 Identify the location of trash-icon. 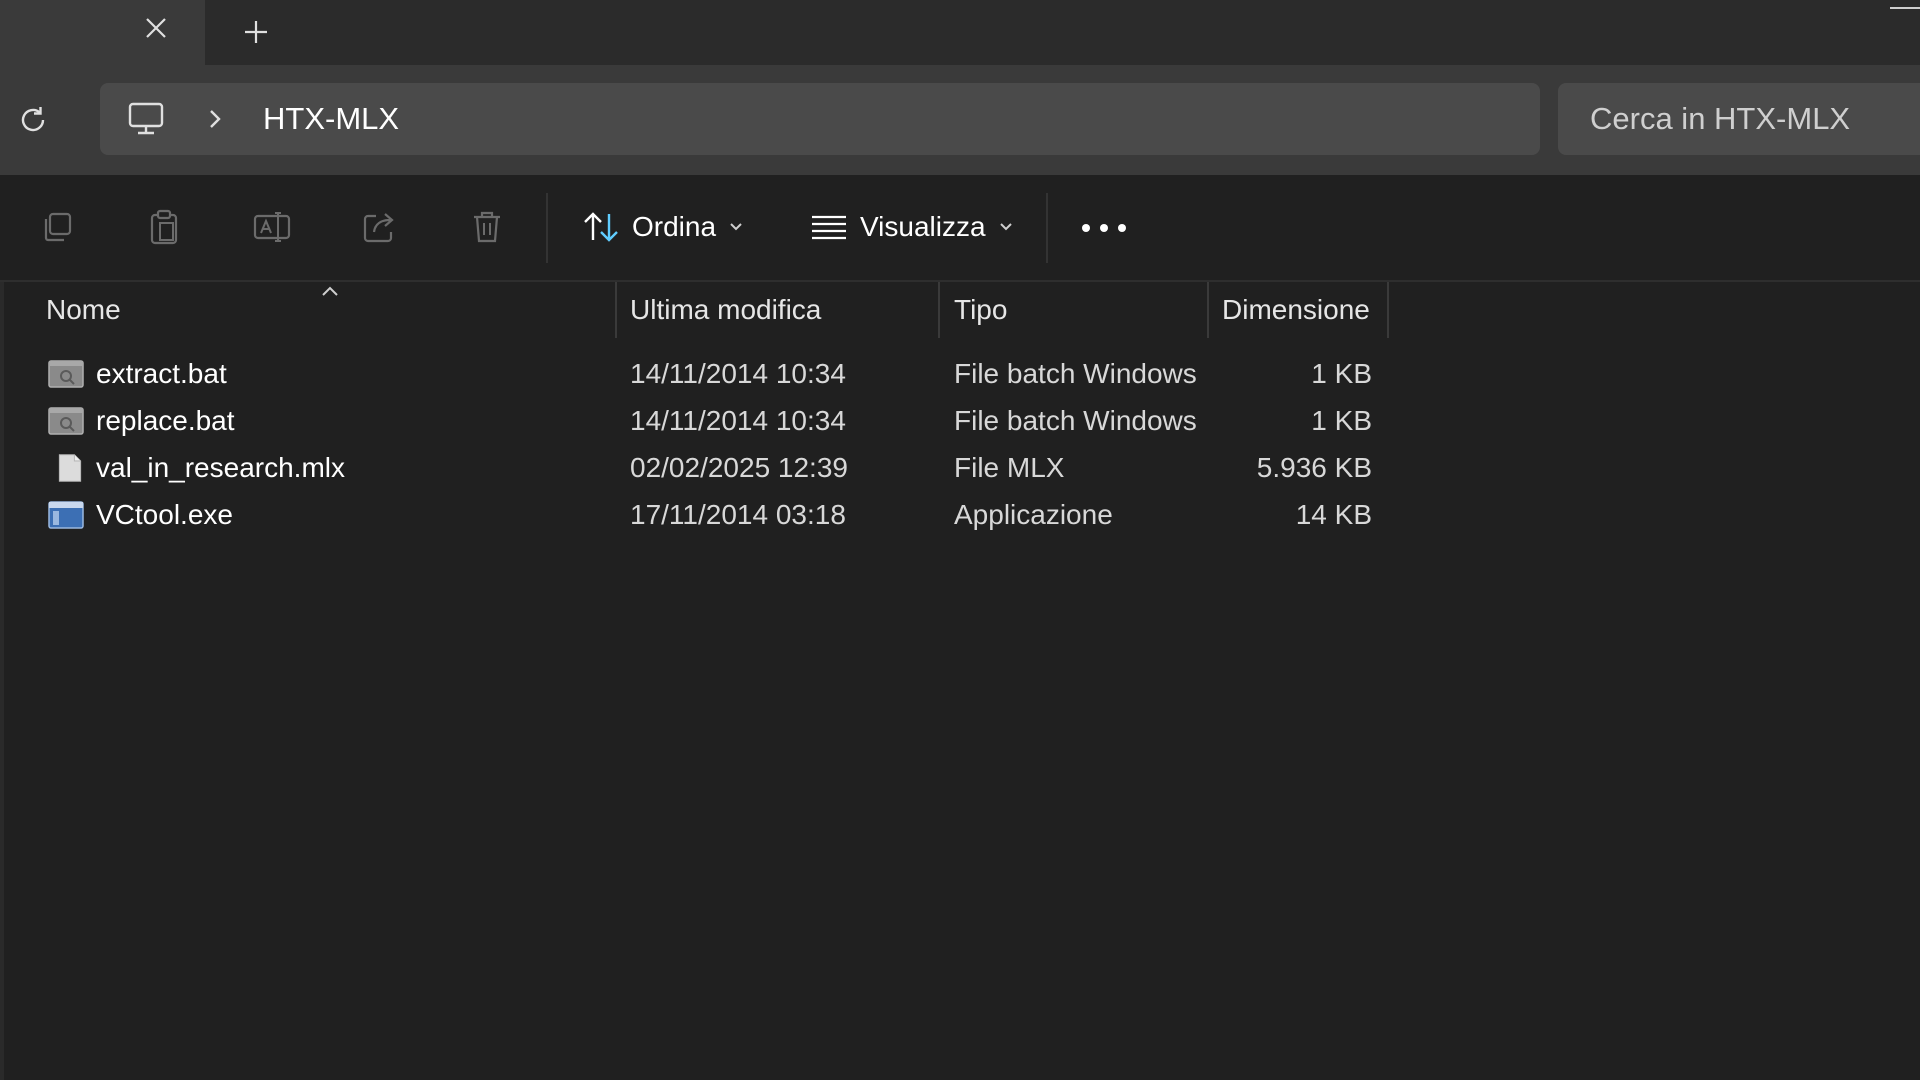
(487, 227).